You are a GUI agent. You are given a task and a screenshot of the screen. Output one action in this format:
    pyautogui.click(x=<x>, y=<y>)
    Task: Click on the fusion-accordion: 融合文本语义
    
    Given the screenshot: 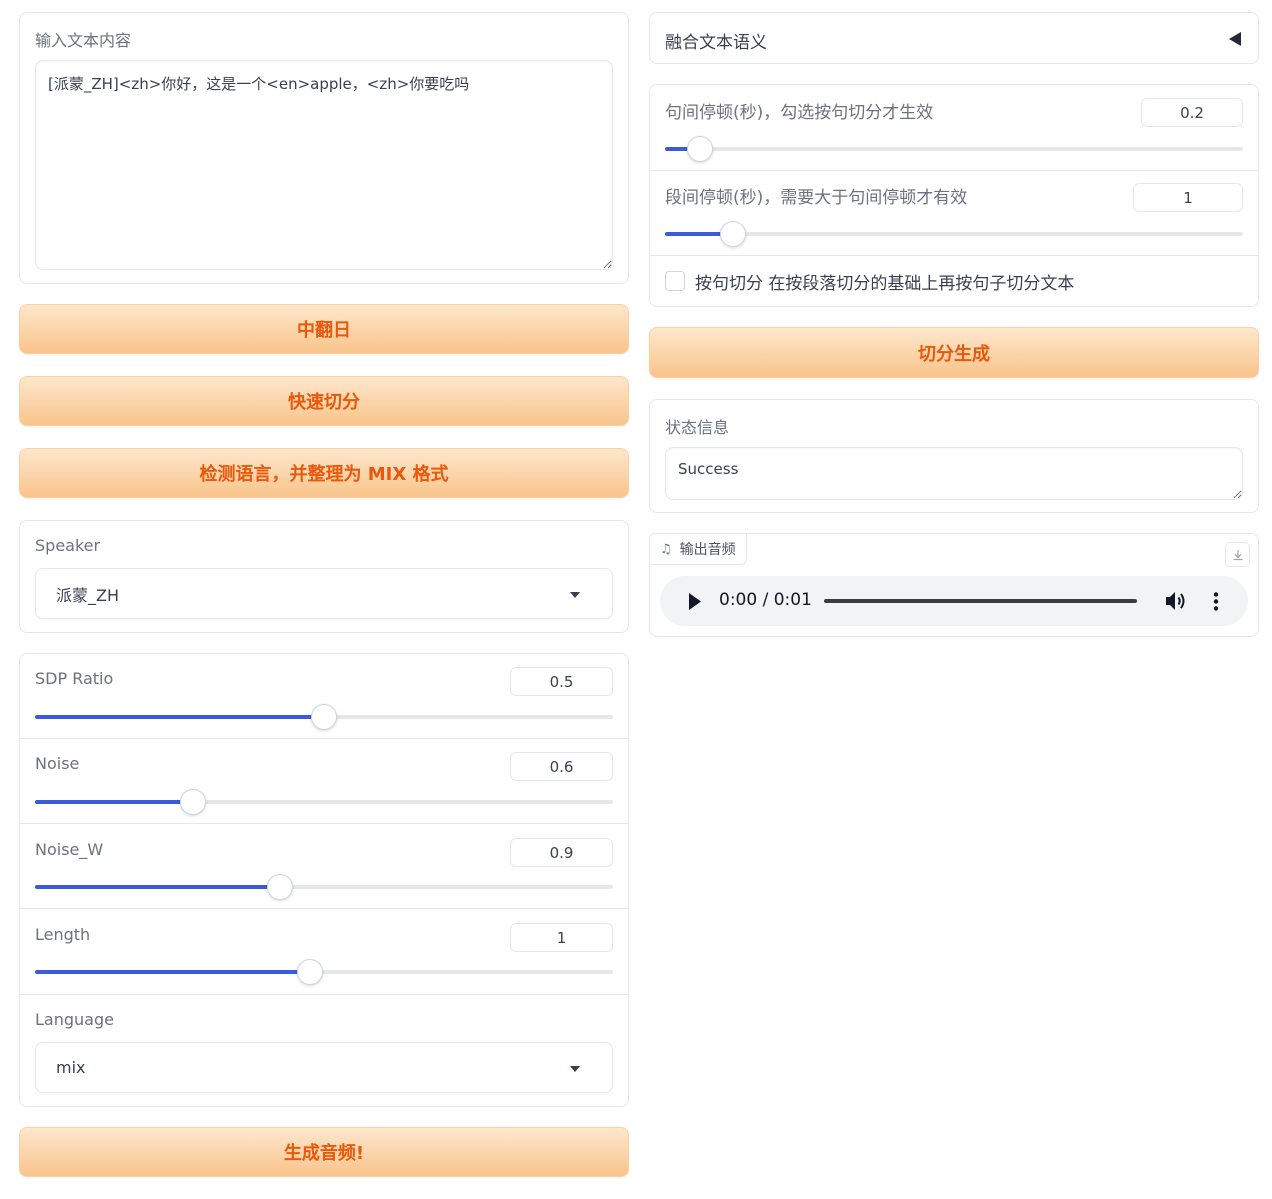 What is the action you would take?
    pyautogui.click(x=954, y=38)
    